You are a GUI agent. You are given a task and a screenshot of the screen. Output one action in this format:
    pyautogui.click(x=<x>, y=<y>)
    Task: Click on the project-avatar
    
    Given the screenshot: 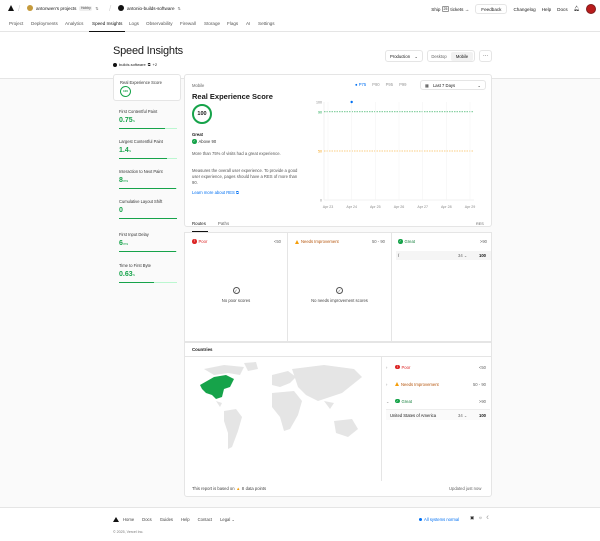 What is the action you would take?
    pyautogui.click(x=121, y=8)
    